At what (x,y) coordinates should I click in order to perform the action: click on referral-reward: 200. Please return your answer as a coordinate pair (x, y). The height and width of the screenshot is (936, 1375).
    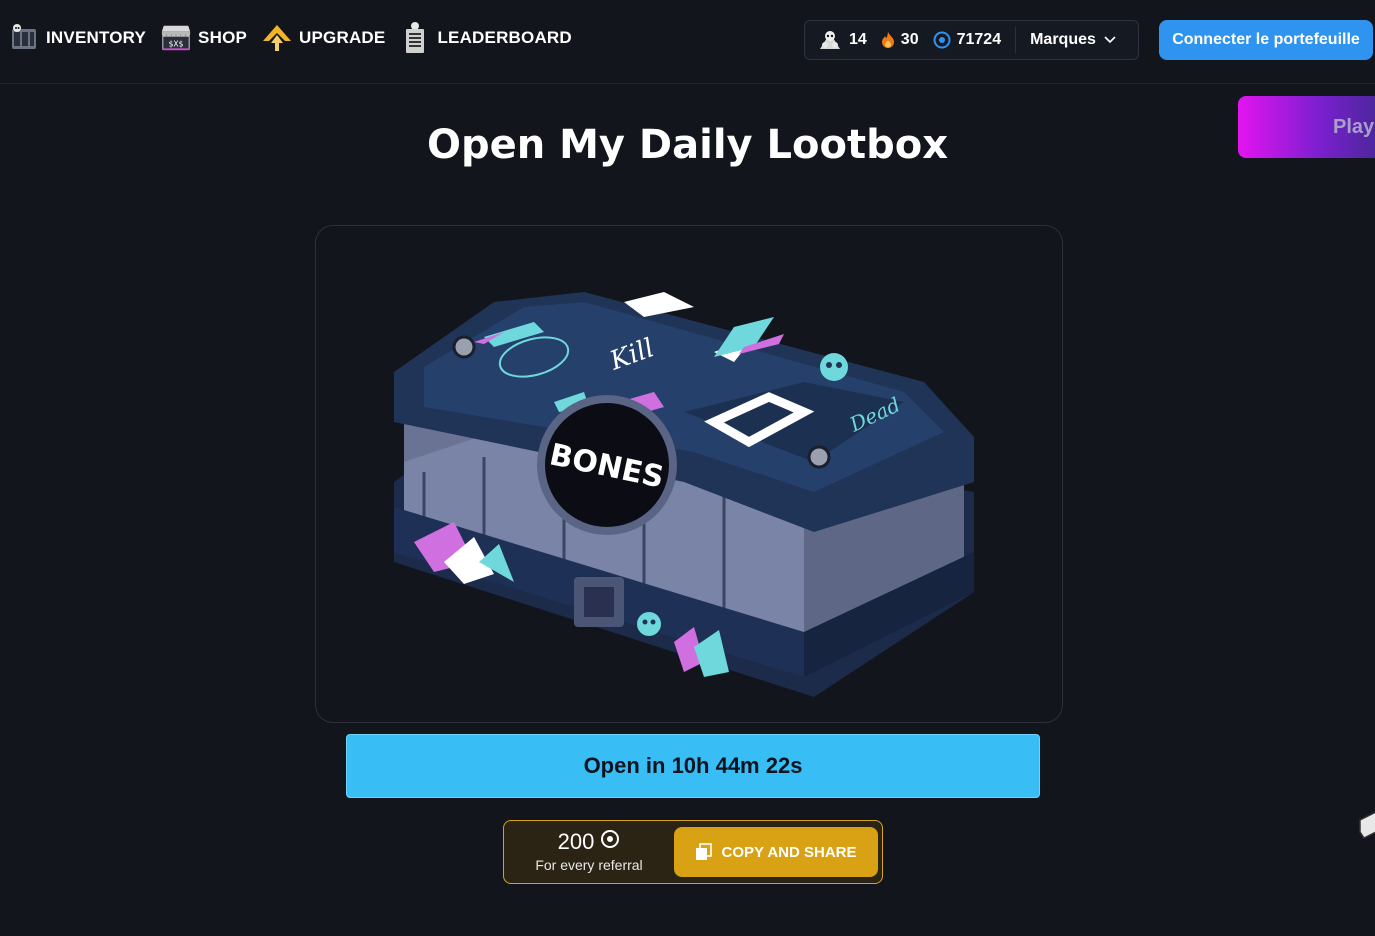
    Looking at the image, I should click on (589, 842).